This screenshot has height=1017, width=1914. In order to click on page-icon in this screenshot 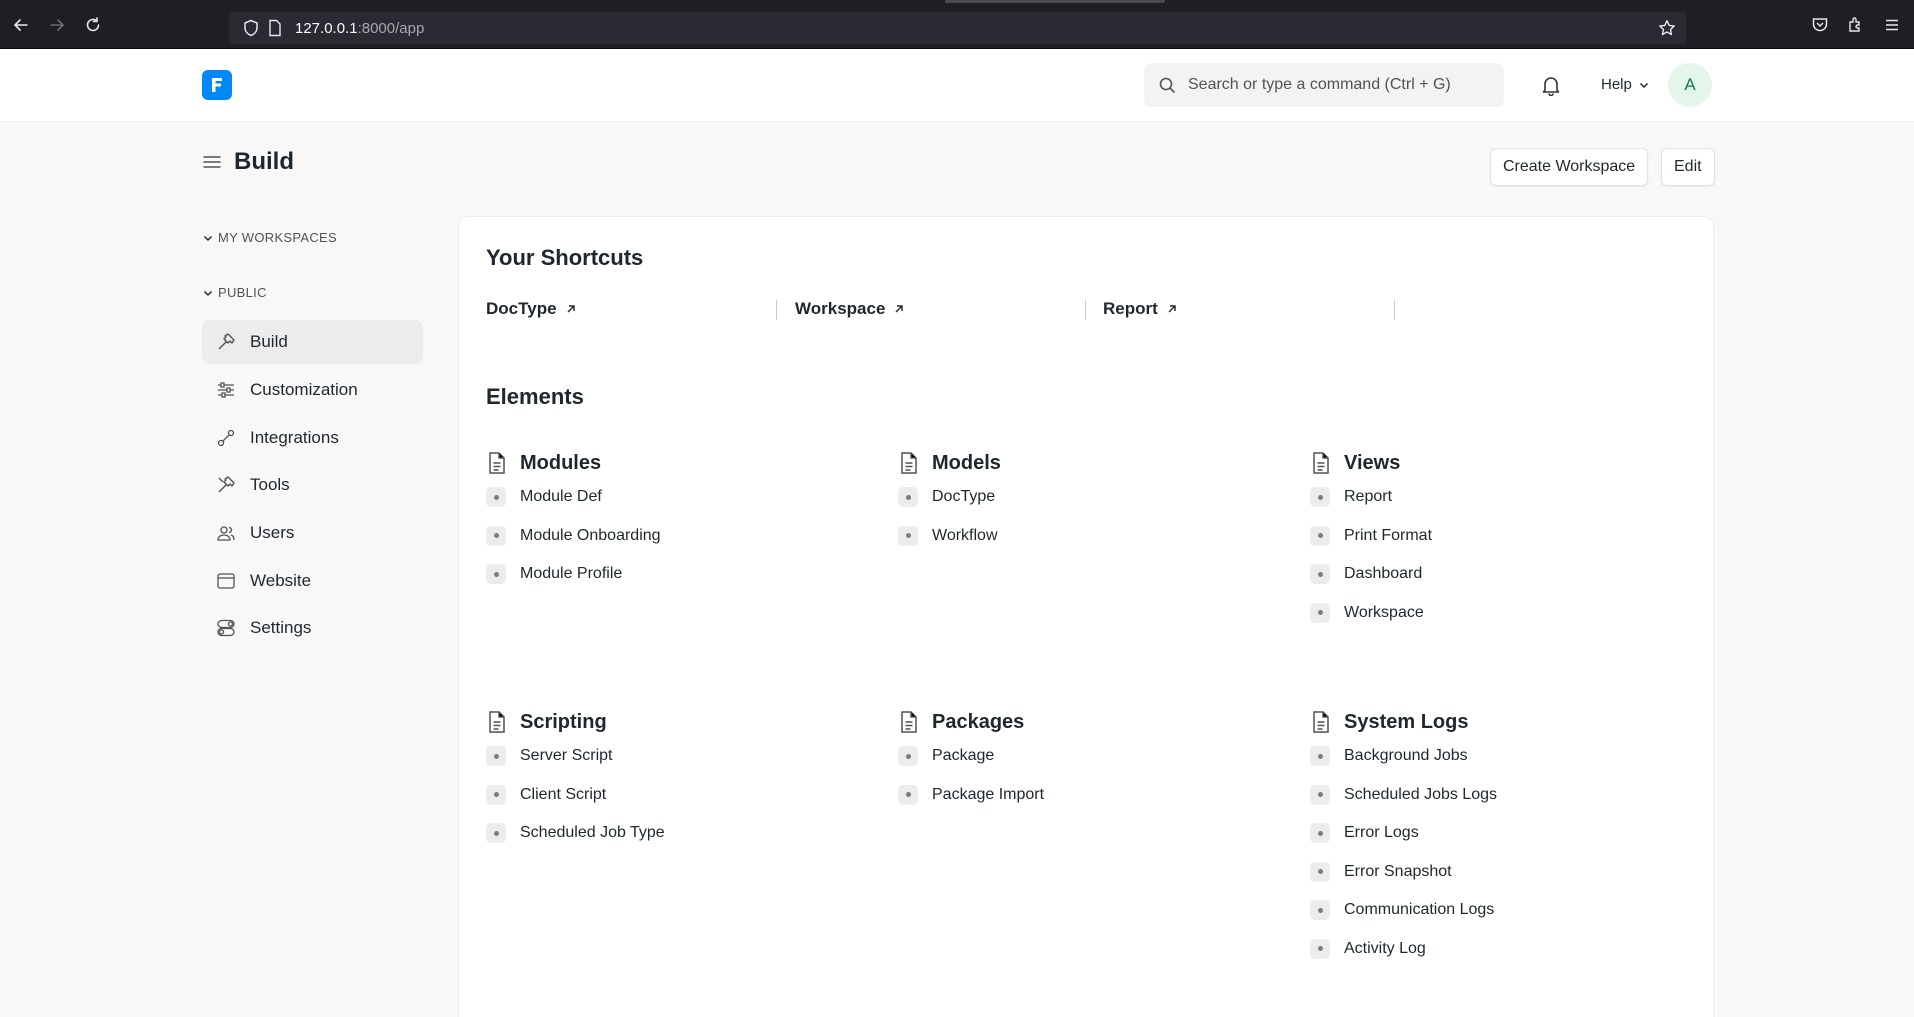, I will do `click(276, 28)`.